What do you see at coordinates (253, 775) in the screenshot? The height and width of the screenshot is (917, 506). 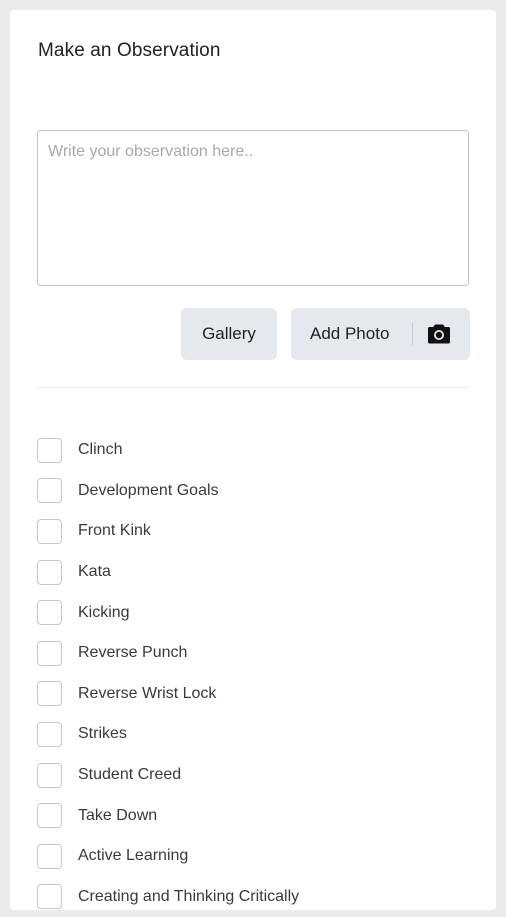 I see `tag-item: Student Creed` at bounding box center [253, 775].